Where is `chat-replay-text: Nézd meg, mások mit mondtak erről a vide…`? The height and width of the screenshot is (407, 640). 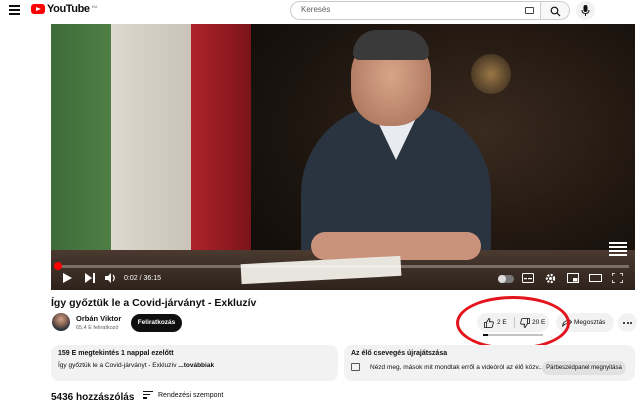
chat-replay-text: Nézd meg, mások mit mondtak erről a vide… is located at coordinates (457, 367).